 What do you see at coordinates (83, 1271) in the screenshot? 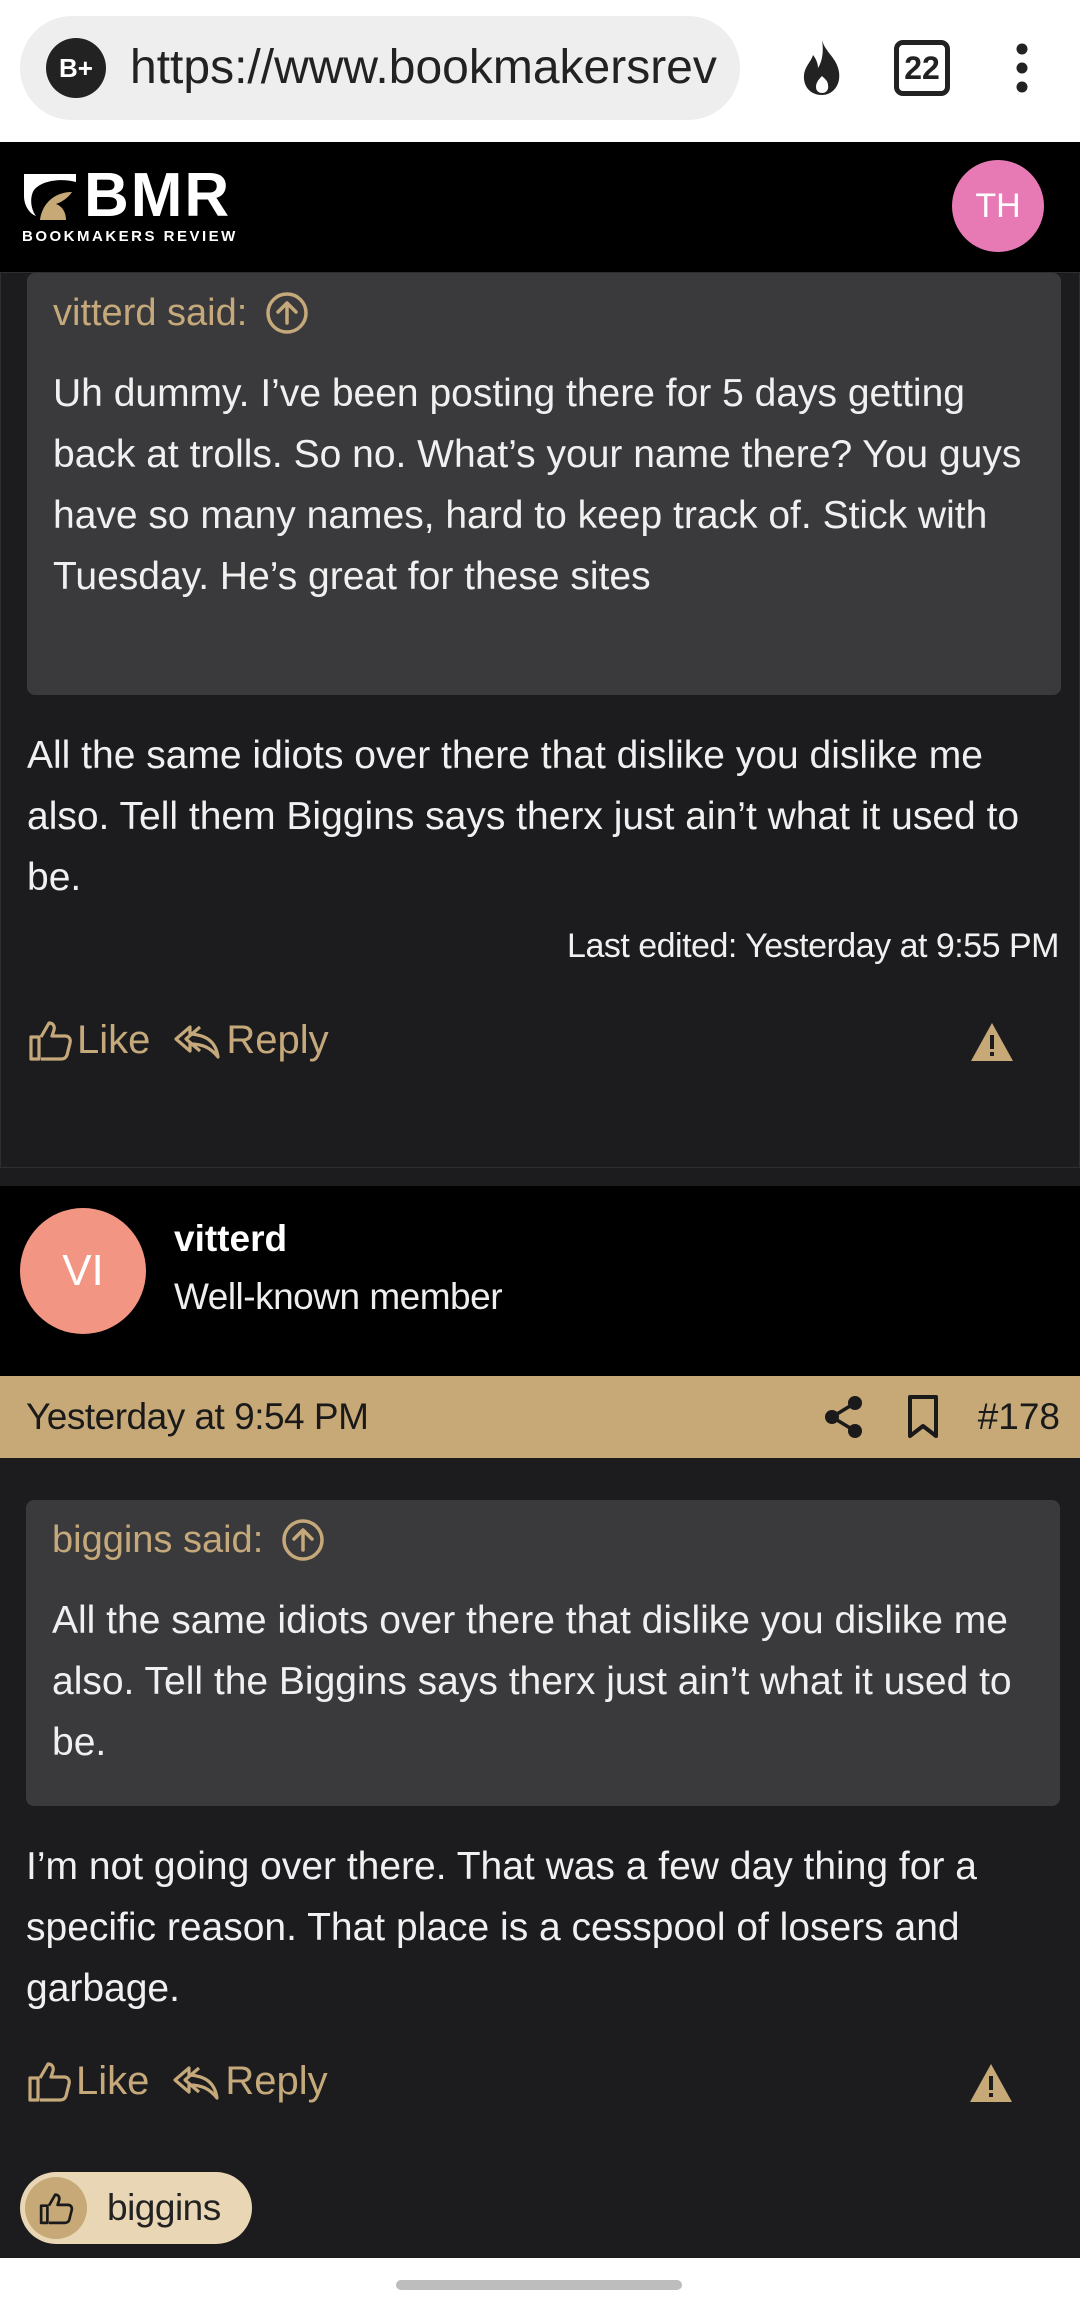
I see `member-avatar: VI` at bounding box center [83, 1271].